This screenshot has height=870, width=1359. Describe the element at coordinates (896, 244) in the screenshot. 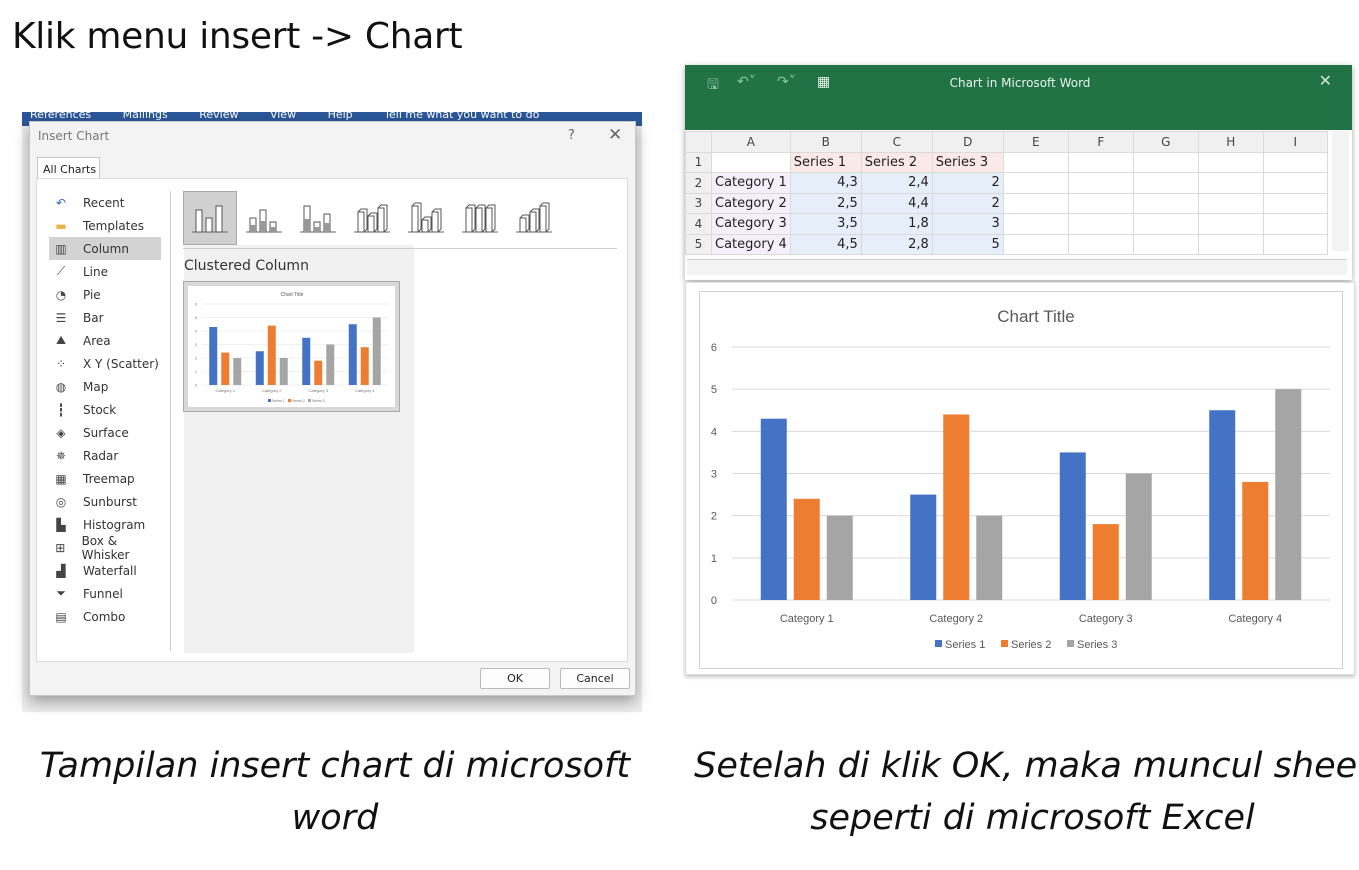

I see `cell: 2,8` at that location.